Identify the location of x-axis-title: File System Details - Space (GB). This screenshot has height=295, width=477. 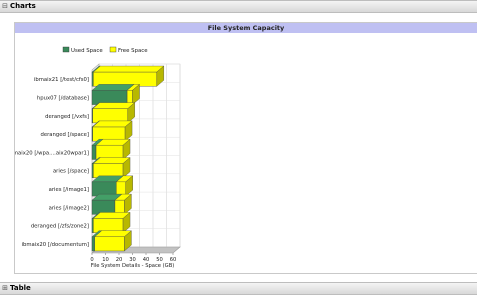
(133, 266).